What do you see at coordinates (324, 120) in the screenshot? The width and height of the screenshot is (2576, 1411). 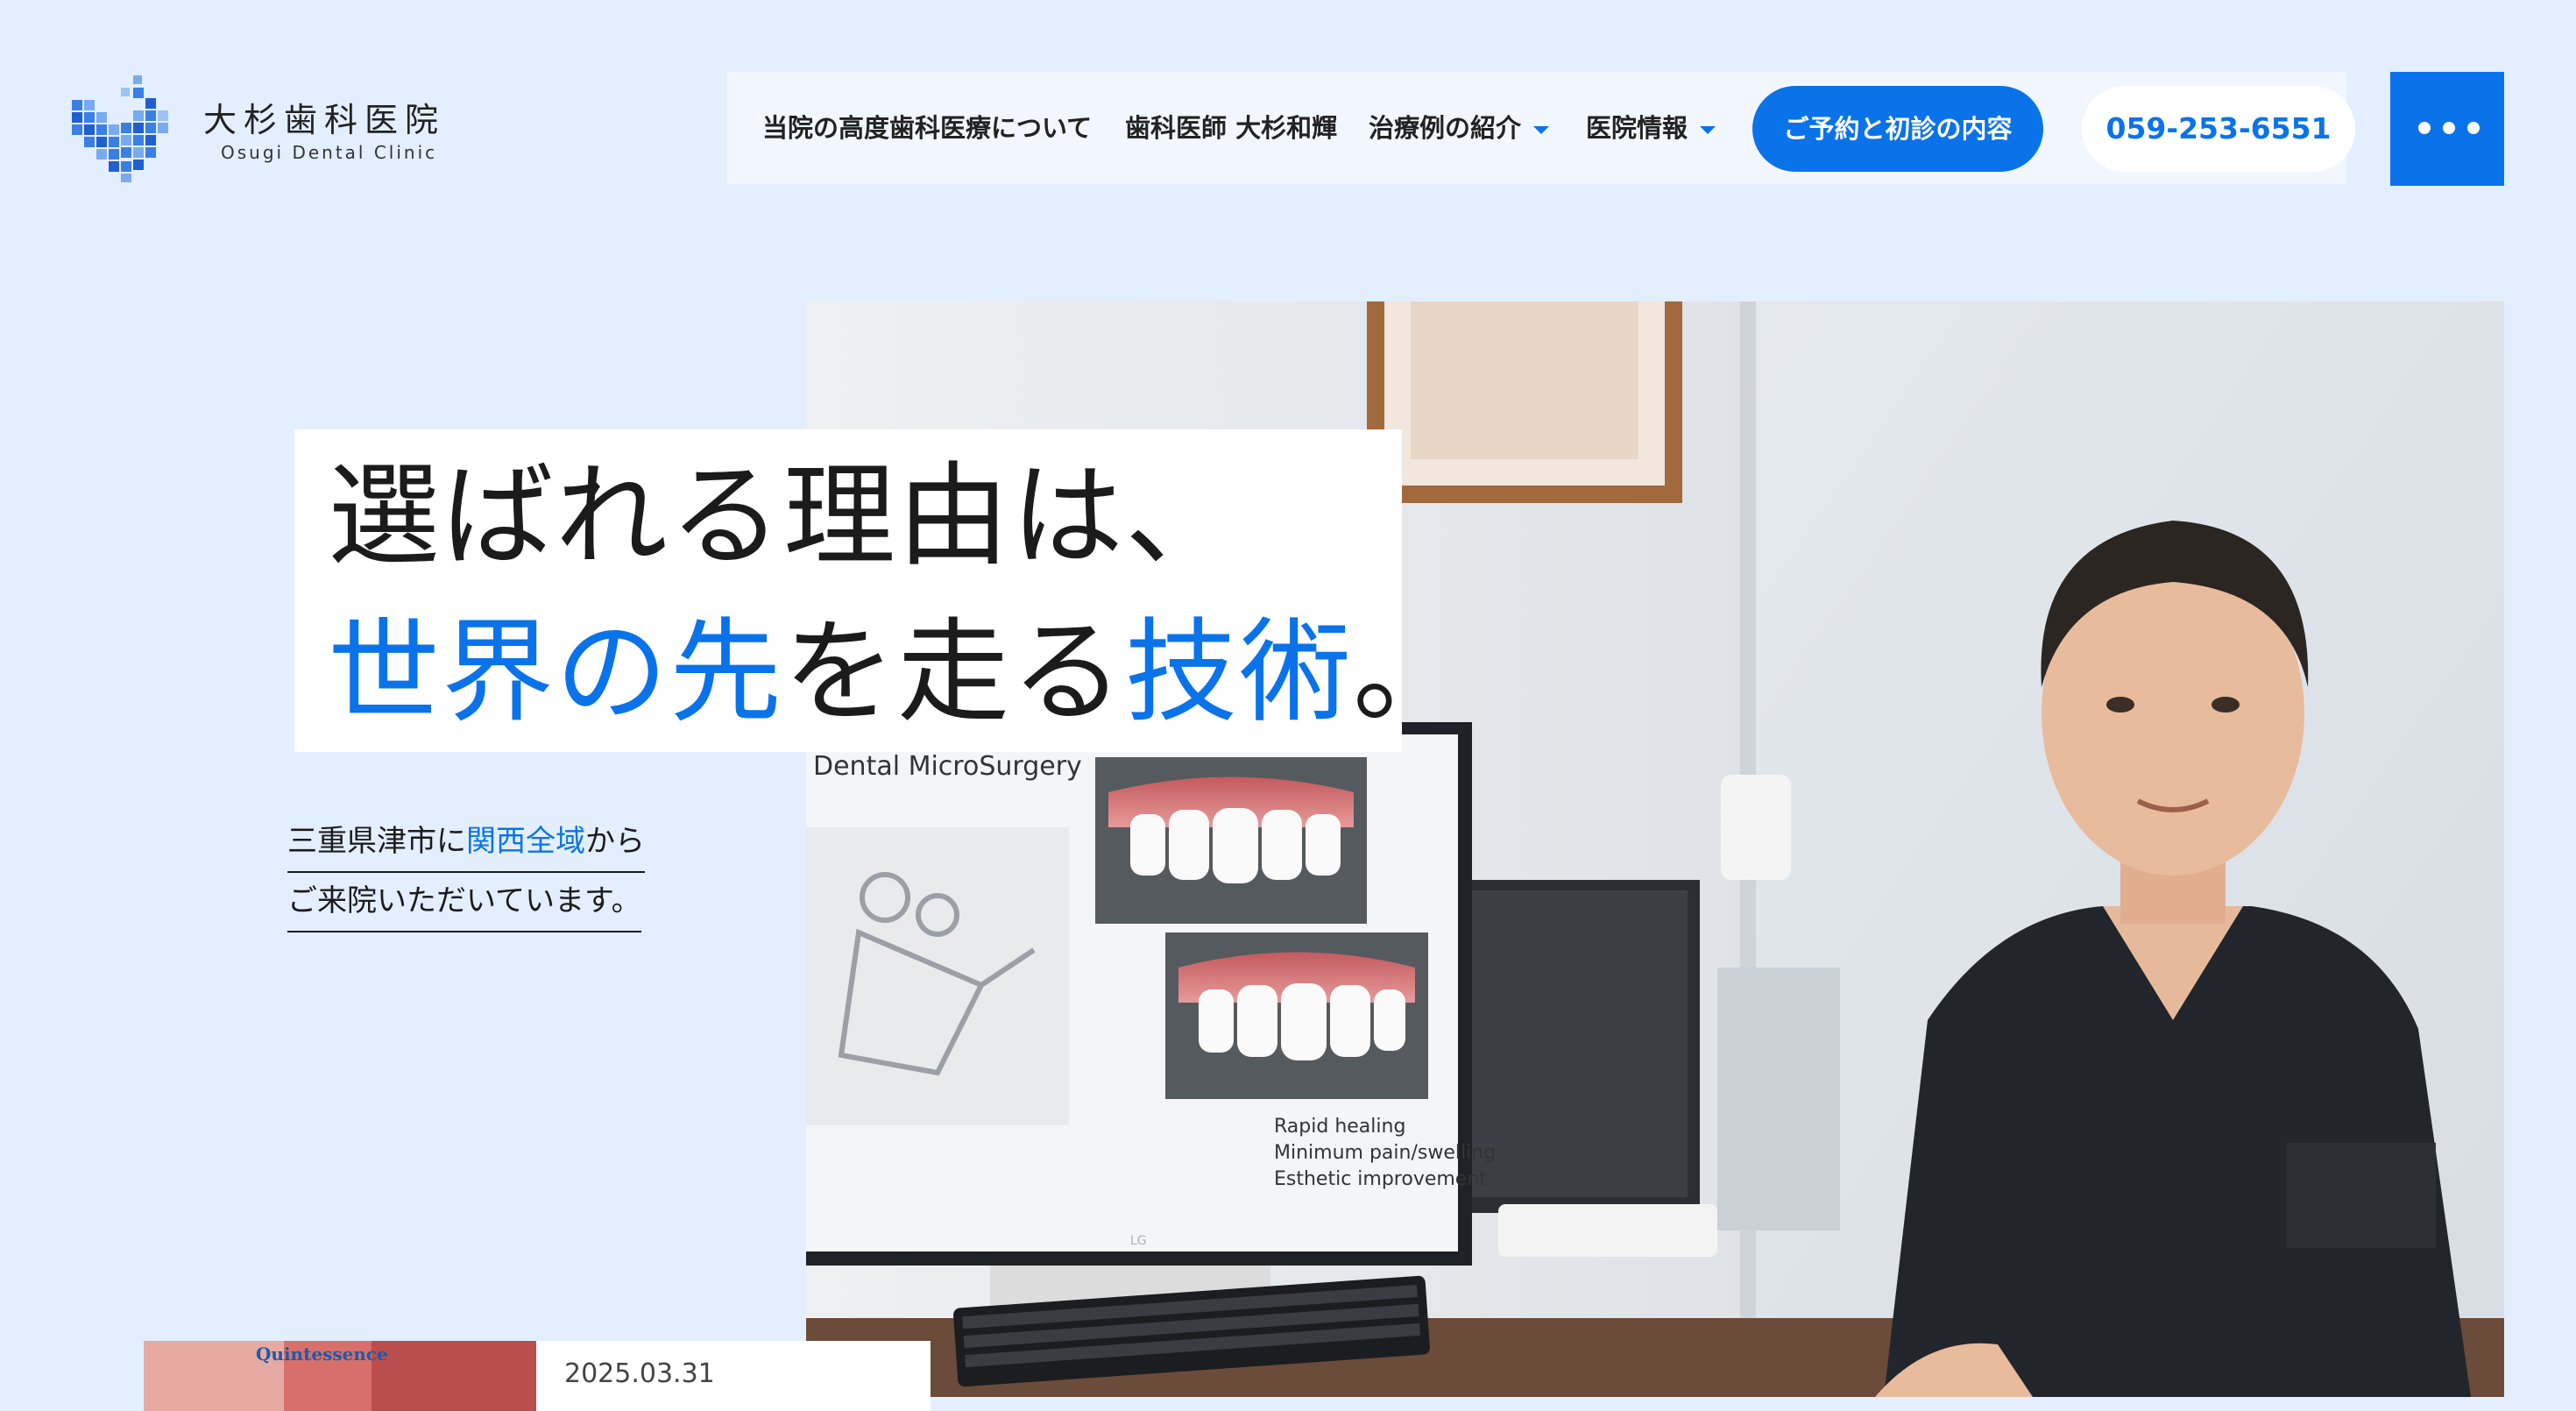 I see `logo-name-jp: 大杉歯科医院` at bounding box center [324, 120].